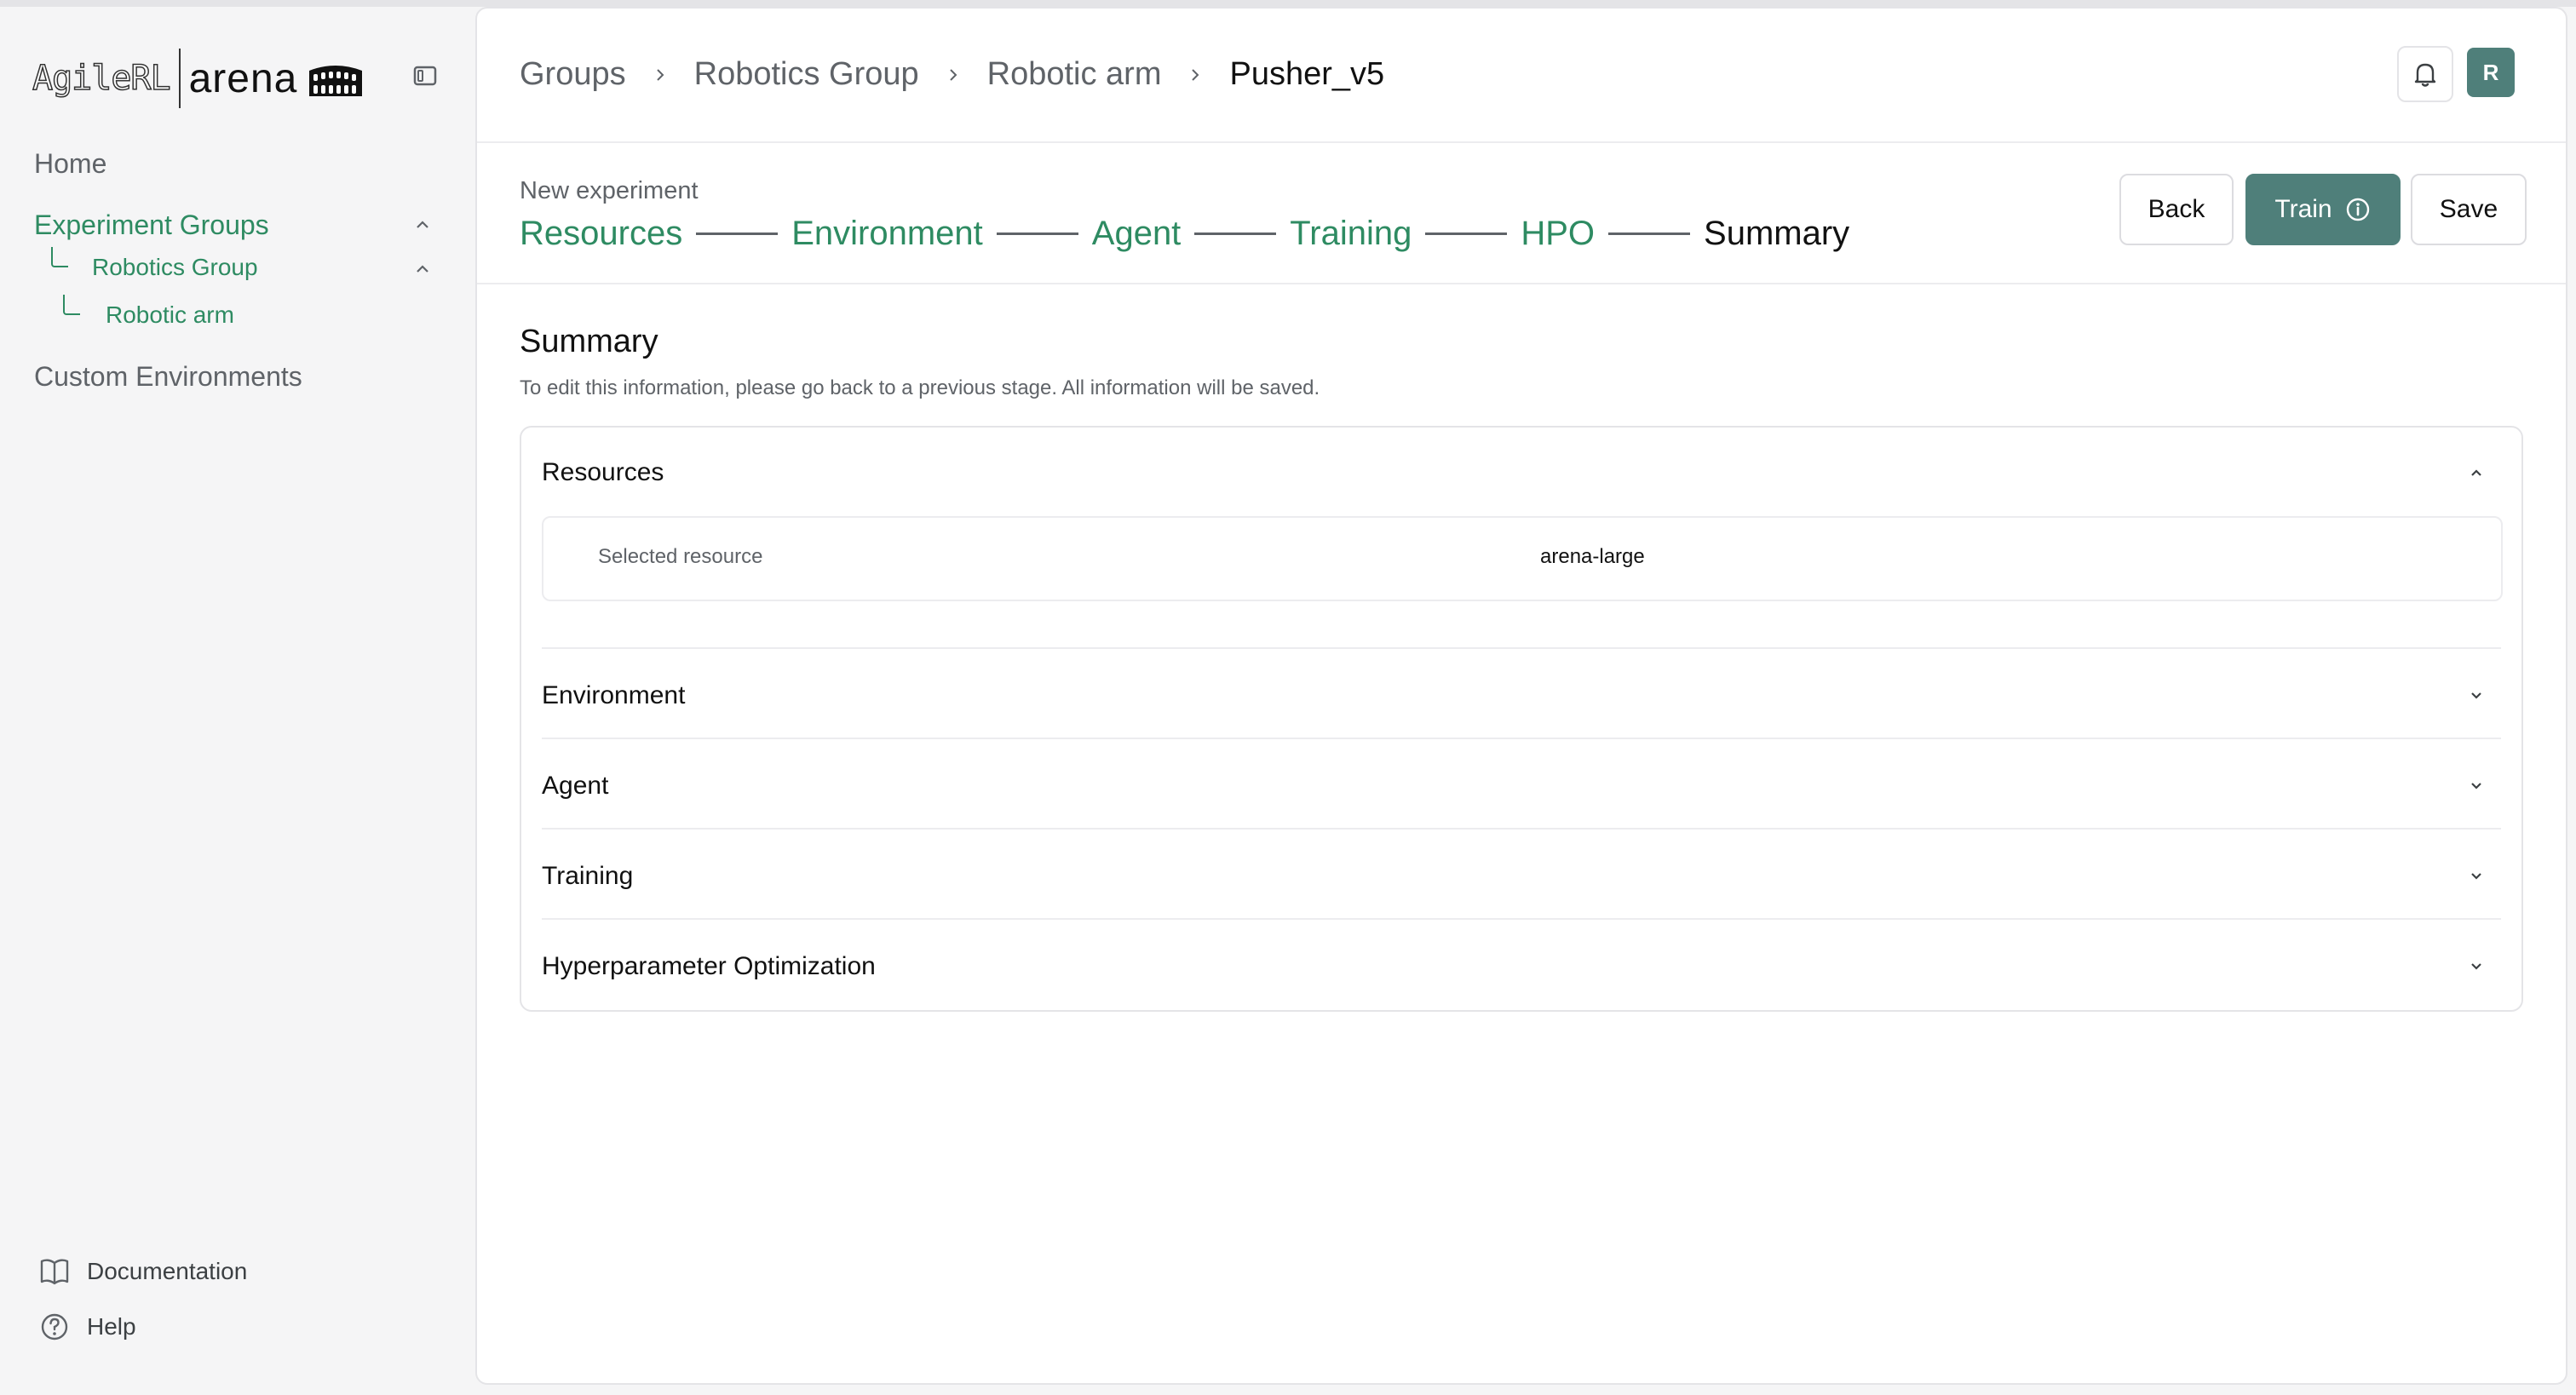  I want to click on breadcrumb-groups: Groups, so click(573, 74).